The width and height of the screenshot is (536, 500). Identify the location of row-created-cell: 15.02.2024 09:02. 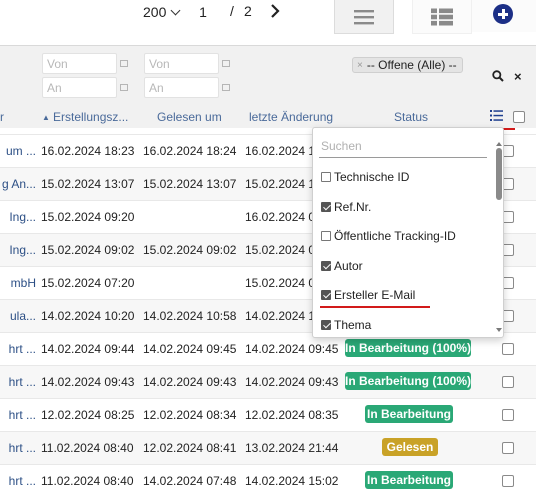
(88, 250).